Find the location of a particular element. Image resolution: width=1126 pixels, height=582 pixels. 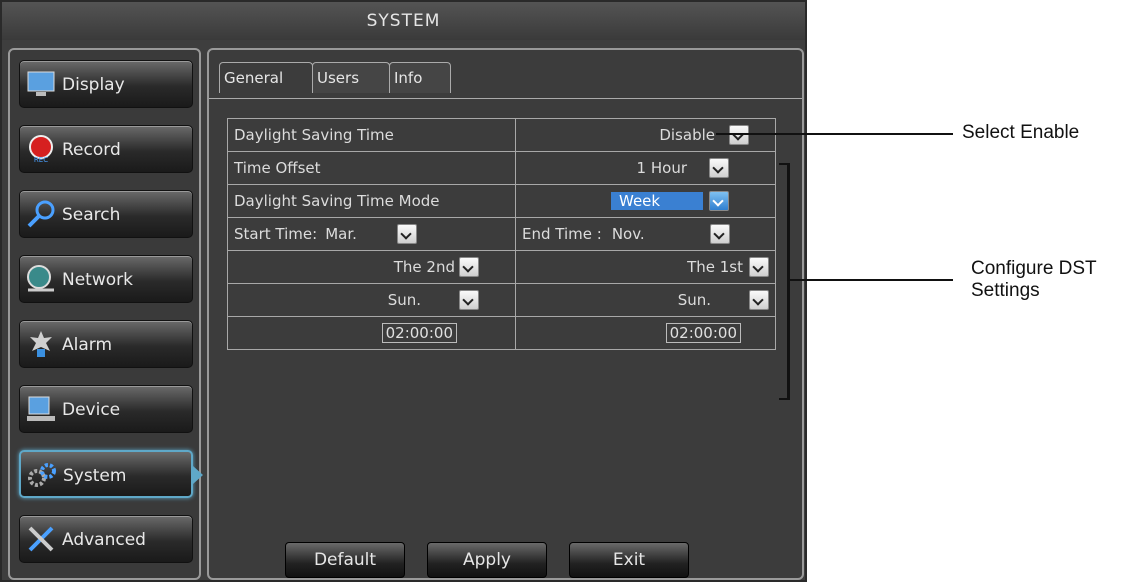

end-week-value: The 1st is located at coordinates (715, 267).